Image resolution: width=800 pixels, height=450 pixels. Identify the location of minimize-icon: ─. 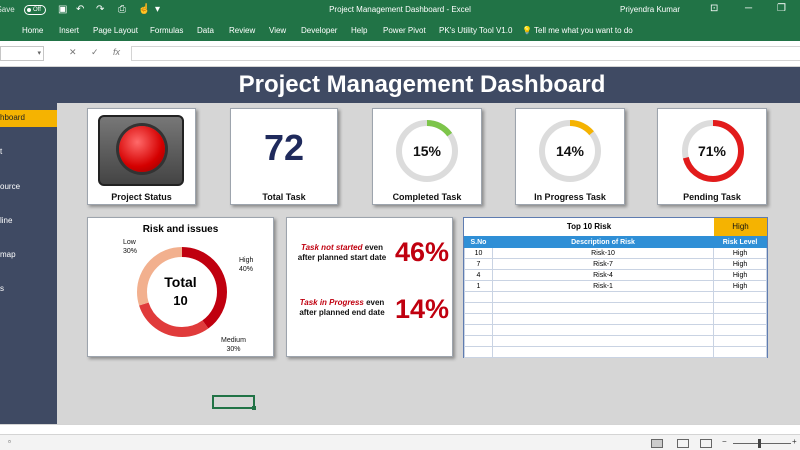
(748, 8).